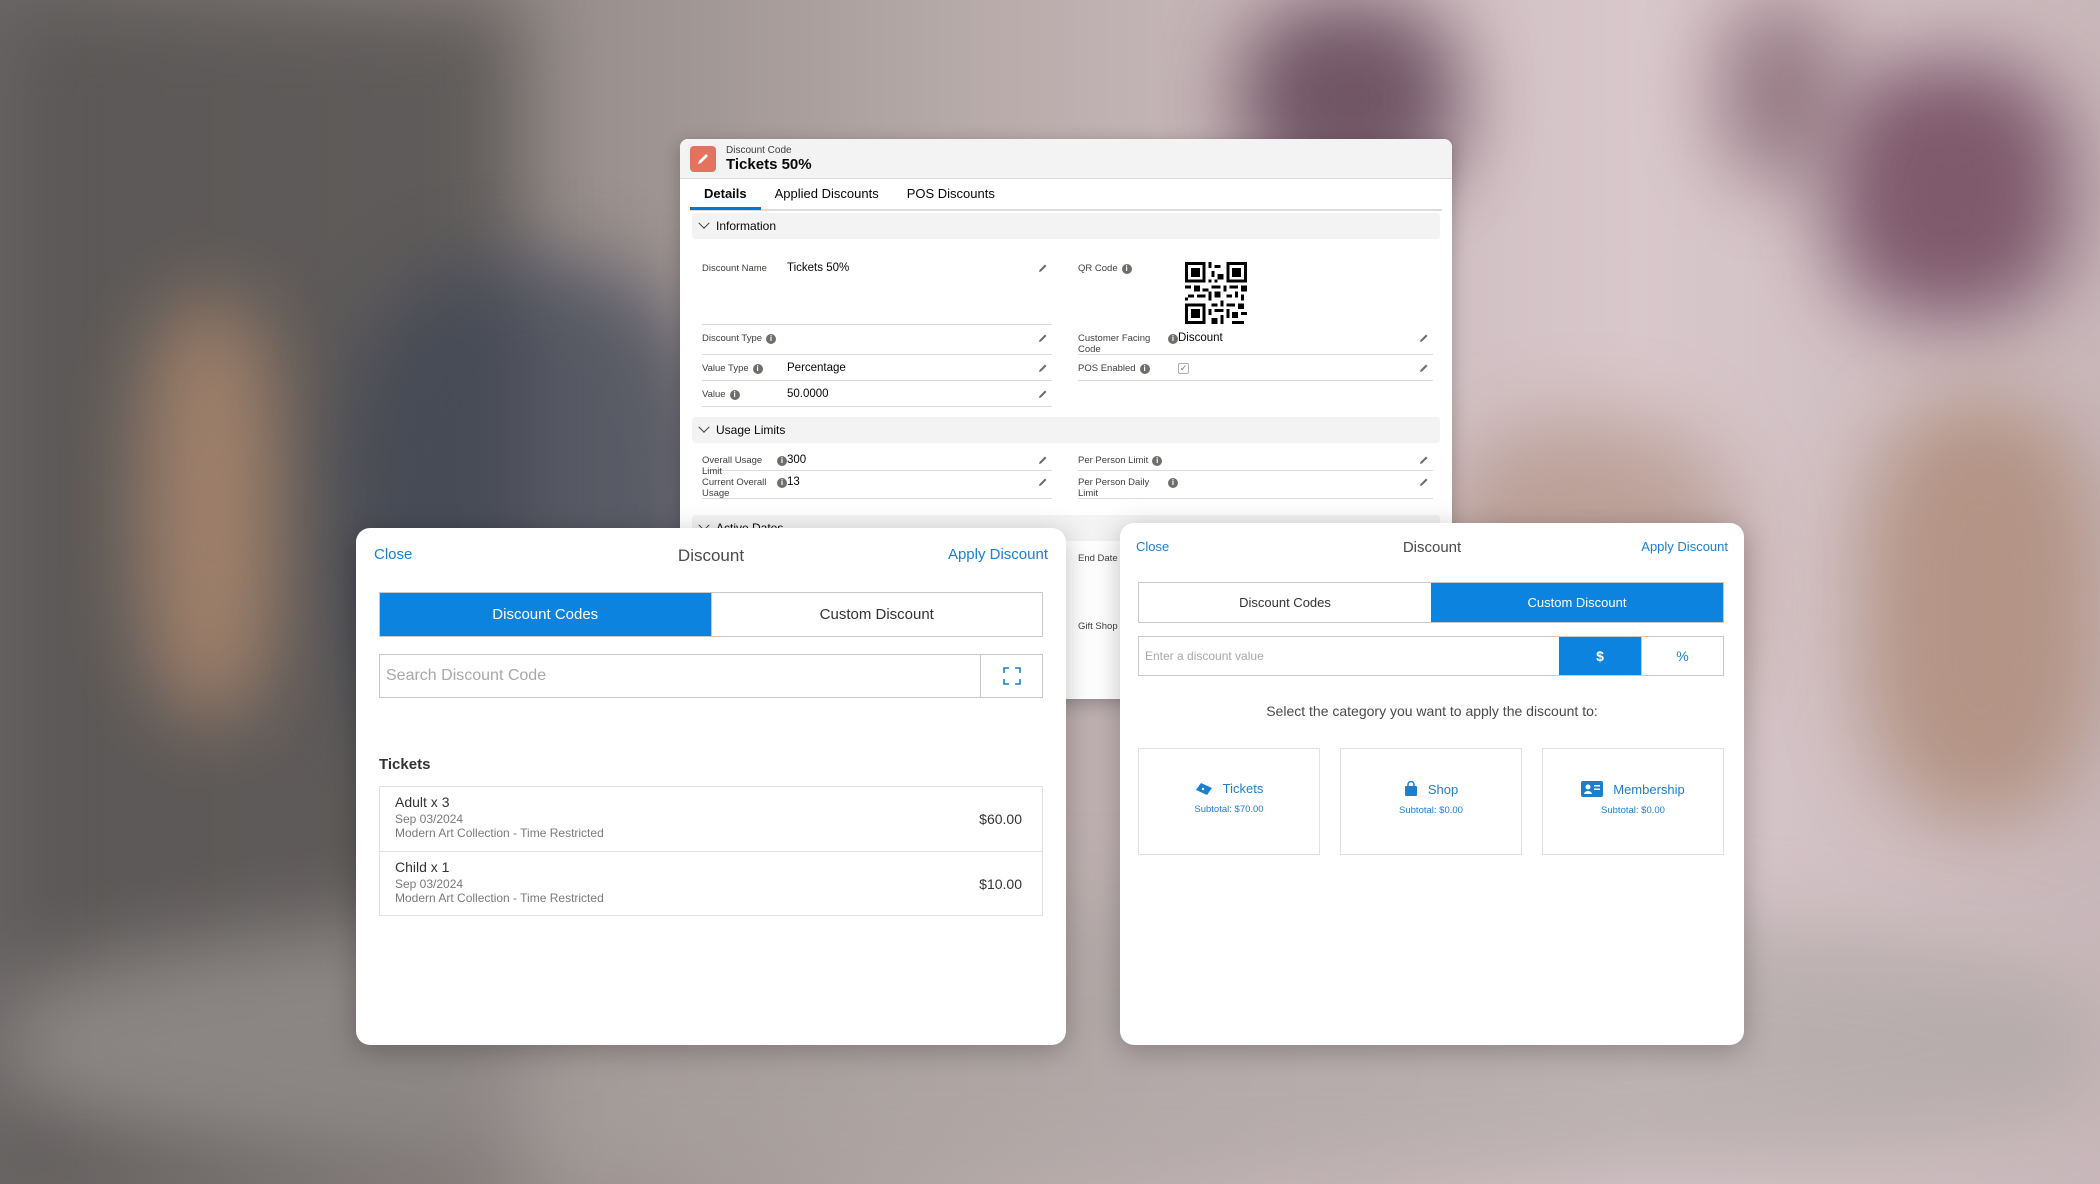 The image size is (2100, 1184). What do you see at coordinates (1183, 368) in the screenshot?
I see `pos-enabled-checkbox: ✓` at bounding box center [1183, 368].